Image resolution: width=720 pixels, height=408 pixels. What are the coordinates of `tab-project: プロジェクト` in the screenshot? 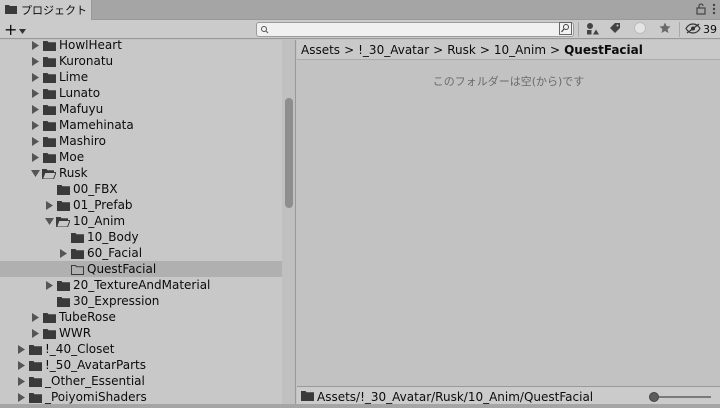 It's located at (46, 10).